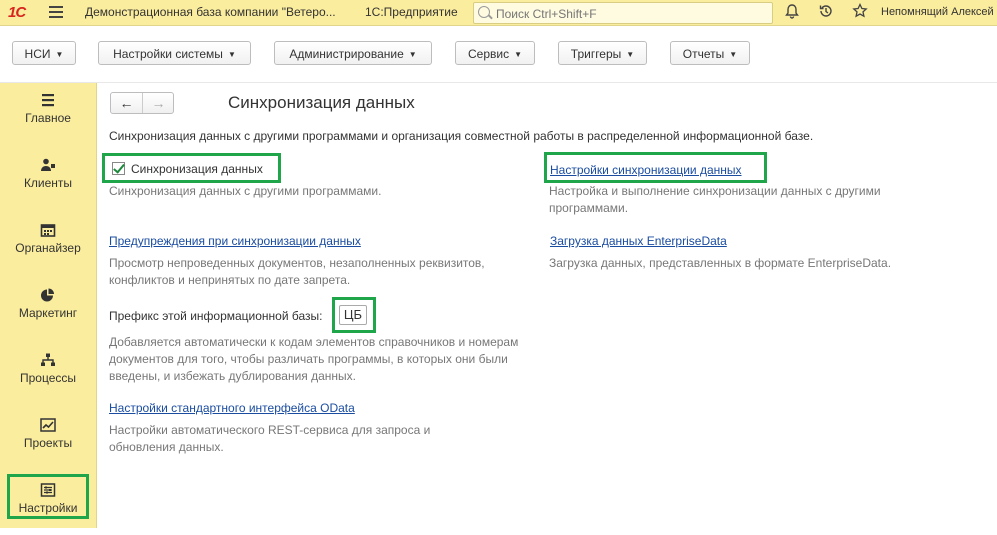 This screenshot has width=997, height=535. I want to click on menu-system-settings-button: Настройки системы ▼, so click(174, 53).